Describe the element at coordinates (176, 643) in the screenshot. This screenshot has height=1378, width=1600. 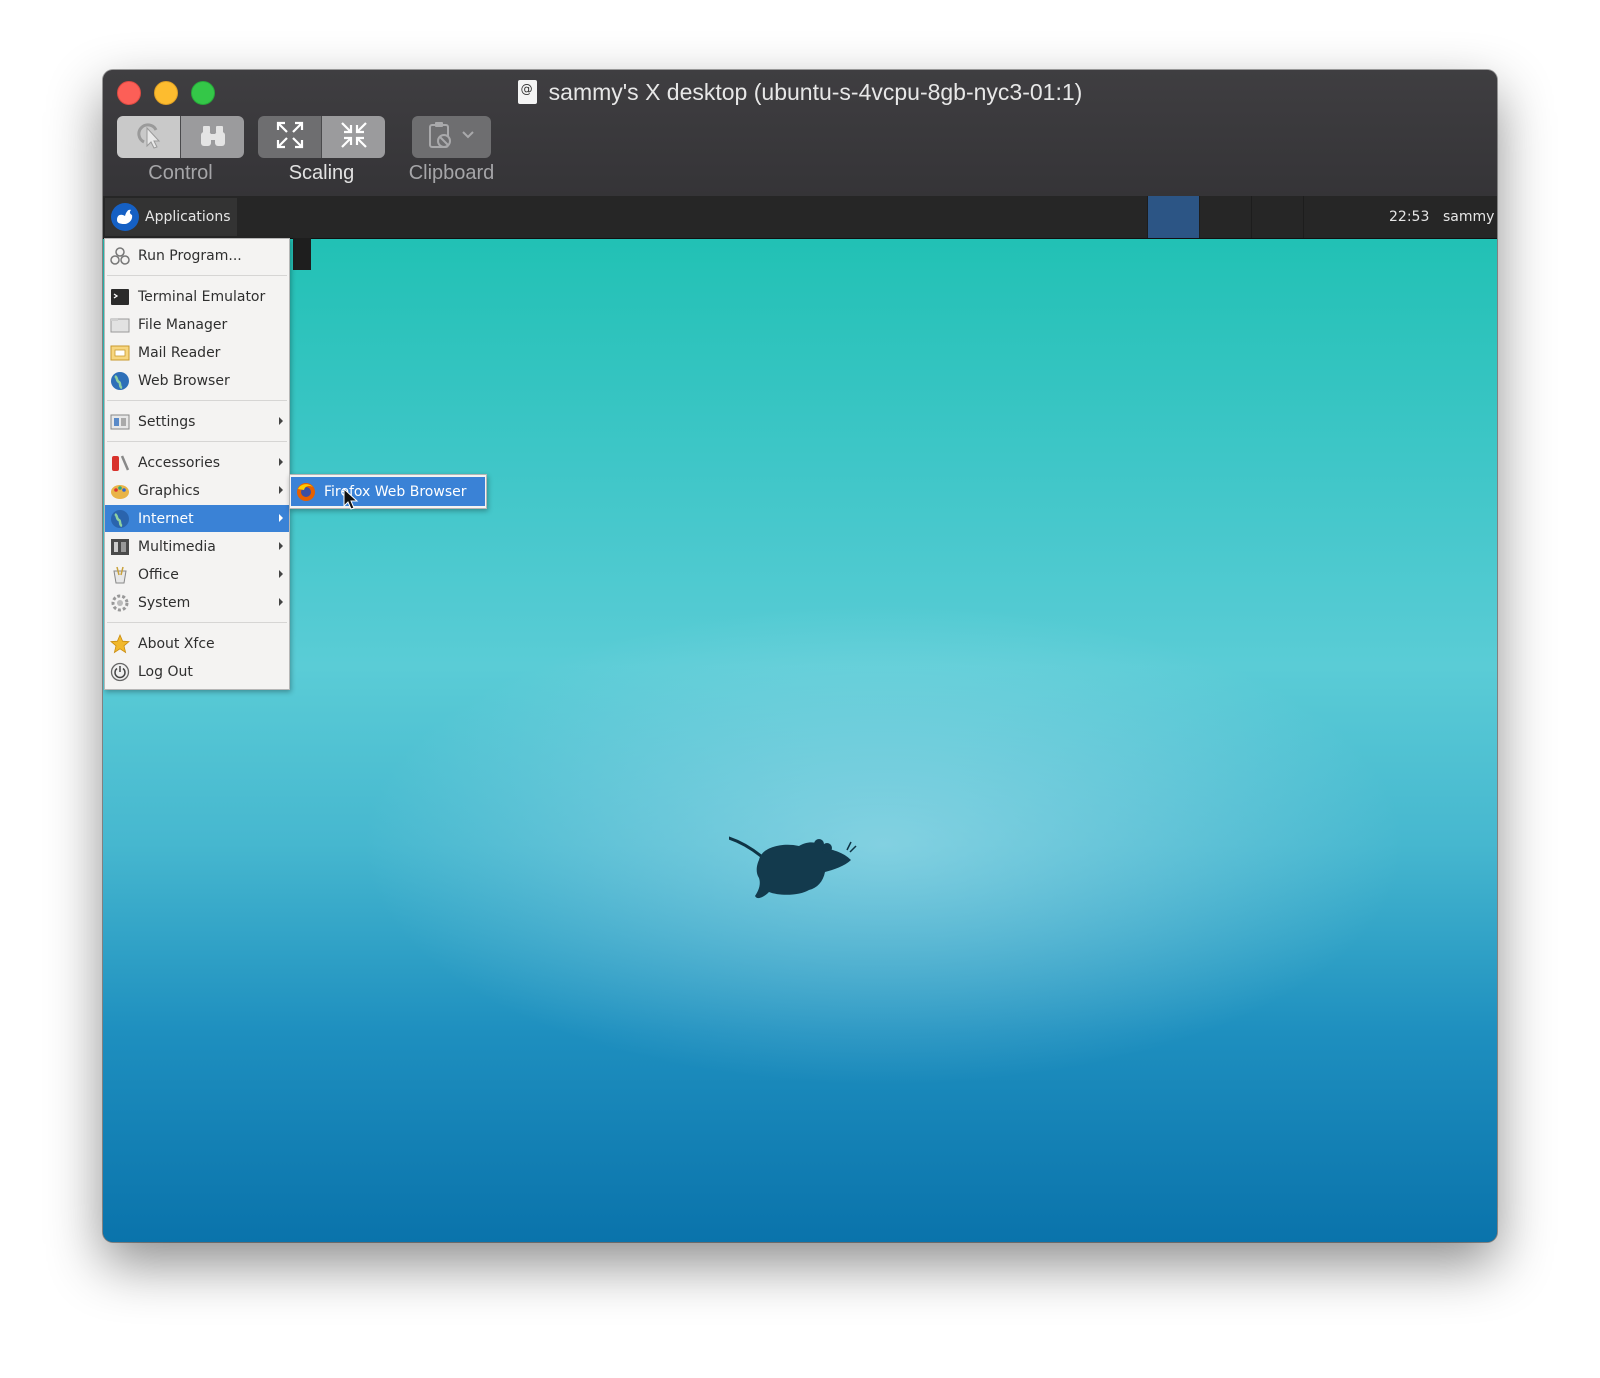
I see `menu-item-label: About Xfce` at that location.